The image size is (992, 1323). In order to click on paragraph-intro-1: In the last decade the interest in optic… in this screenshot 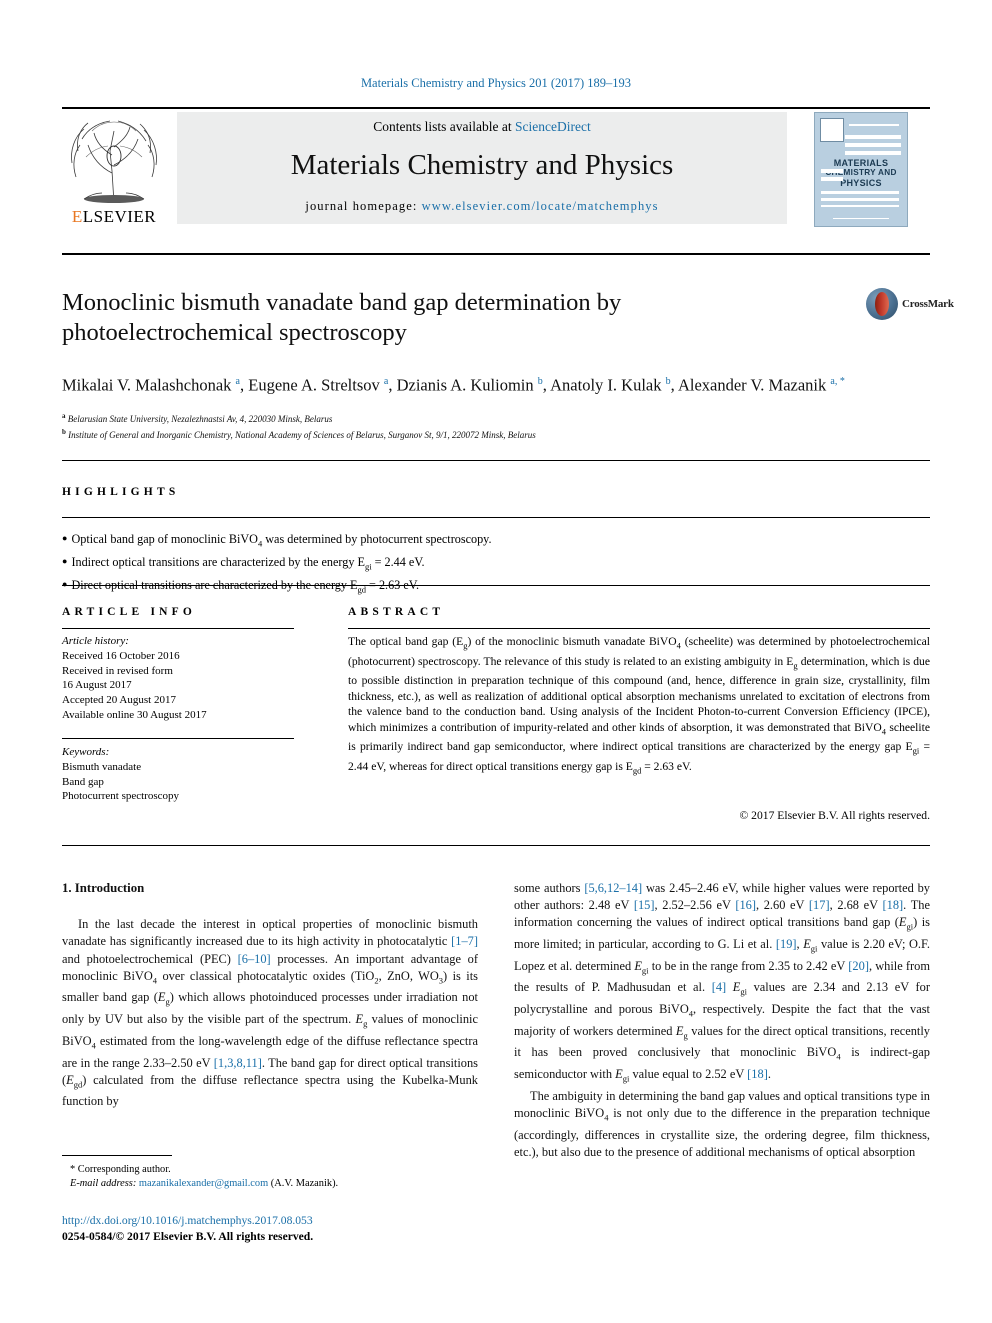, I will do `click(270, 1013)`.